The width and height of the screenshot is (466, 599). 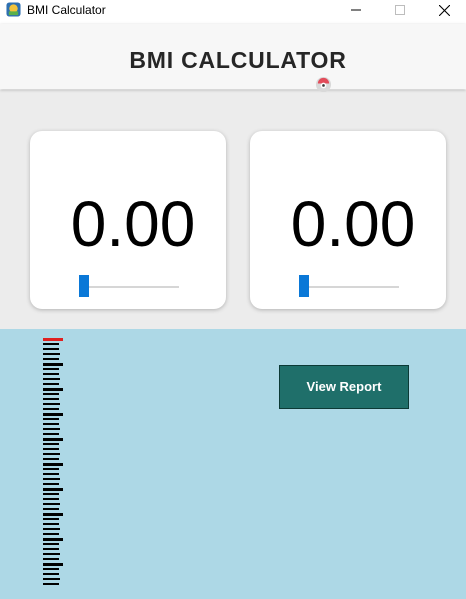 I want to click on app-title: BMI CALCULATOR, so click(x=238, y=60).